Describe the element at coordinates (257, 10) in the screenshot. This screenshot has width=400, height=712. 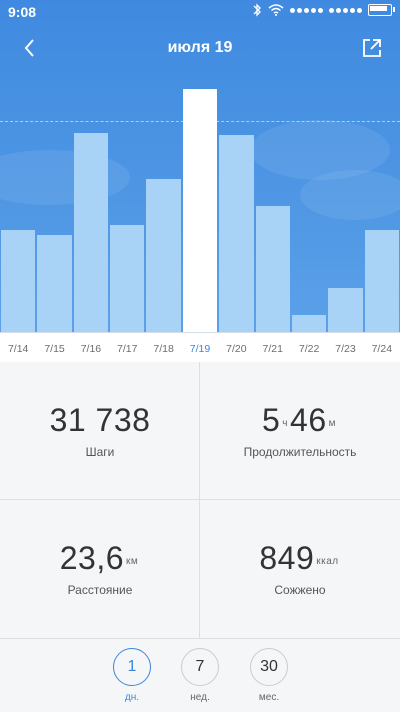
I see `bluetooth-icon` at that location.